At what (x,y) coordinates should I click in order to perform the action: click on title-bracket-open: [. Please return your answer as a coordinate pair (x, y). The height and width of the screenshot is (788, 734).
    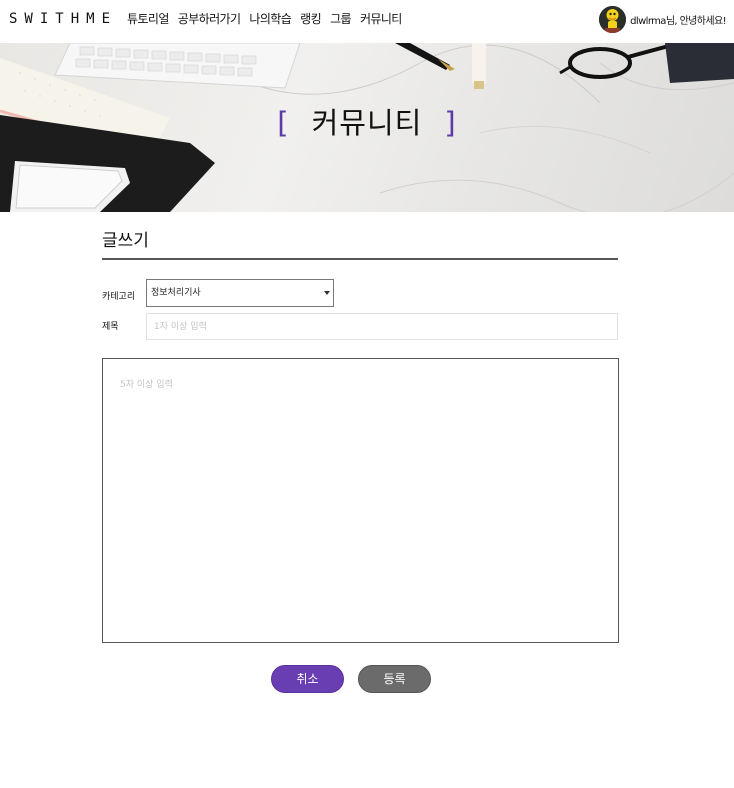
    Looking at the image, I should click on (283, 123).